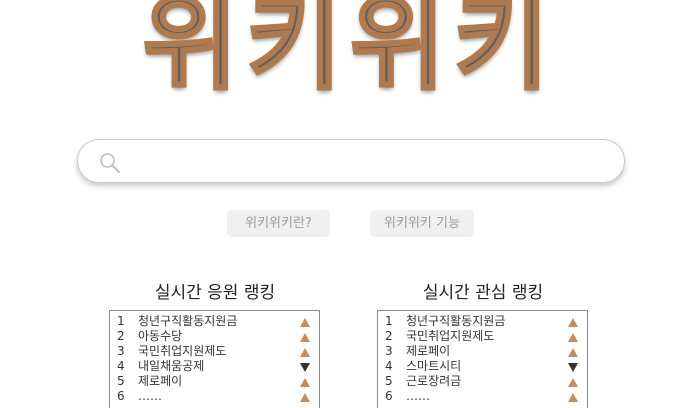  What do you see at coordinates (278, 223) in the screenshot?
I see `what-is-wiki-button: 위키위키란?` at bounding box center [278, 223].